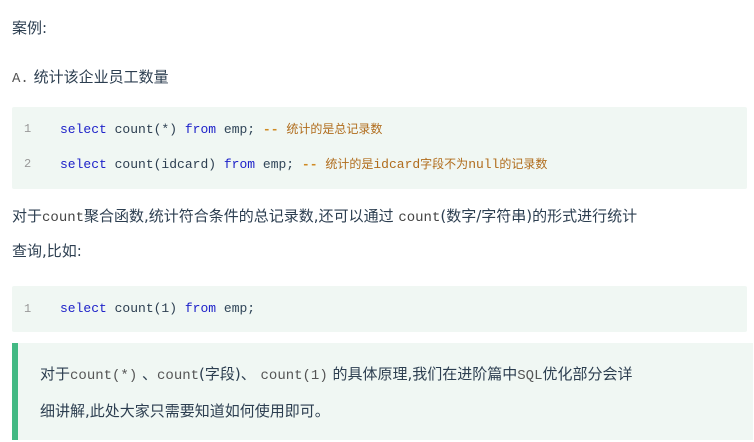 The height and width of the screenshot is (442, 754). Describe the element at coordinates (484, 164) in the screenshot. I see `comment-code: null` at that location.